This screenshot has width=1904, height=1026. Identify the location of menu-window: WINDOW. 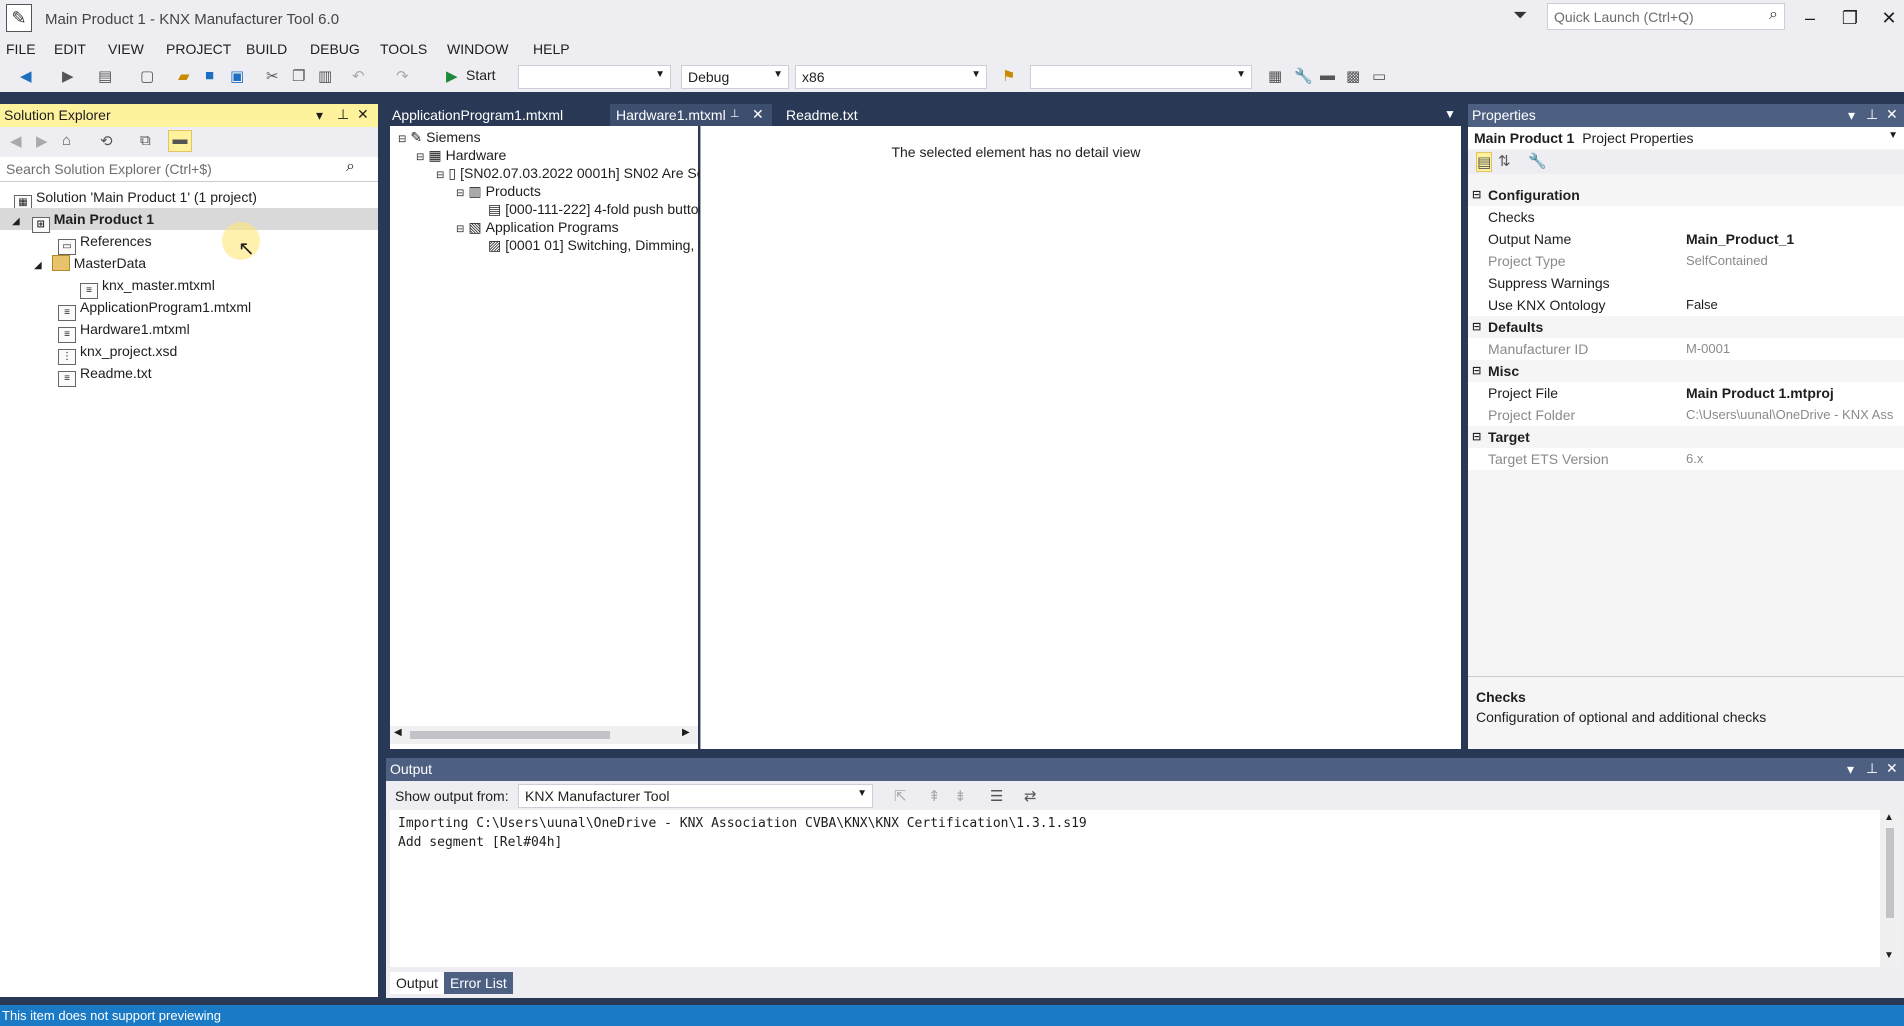
(477, 49).